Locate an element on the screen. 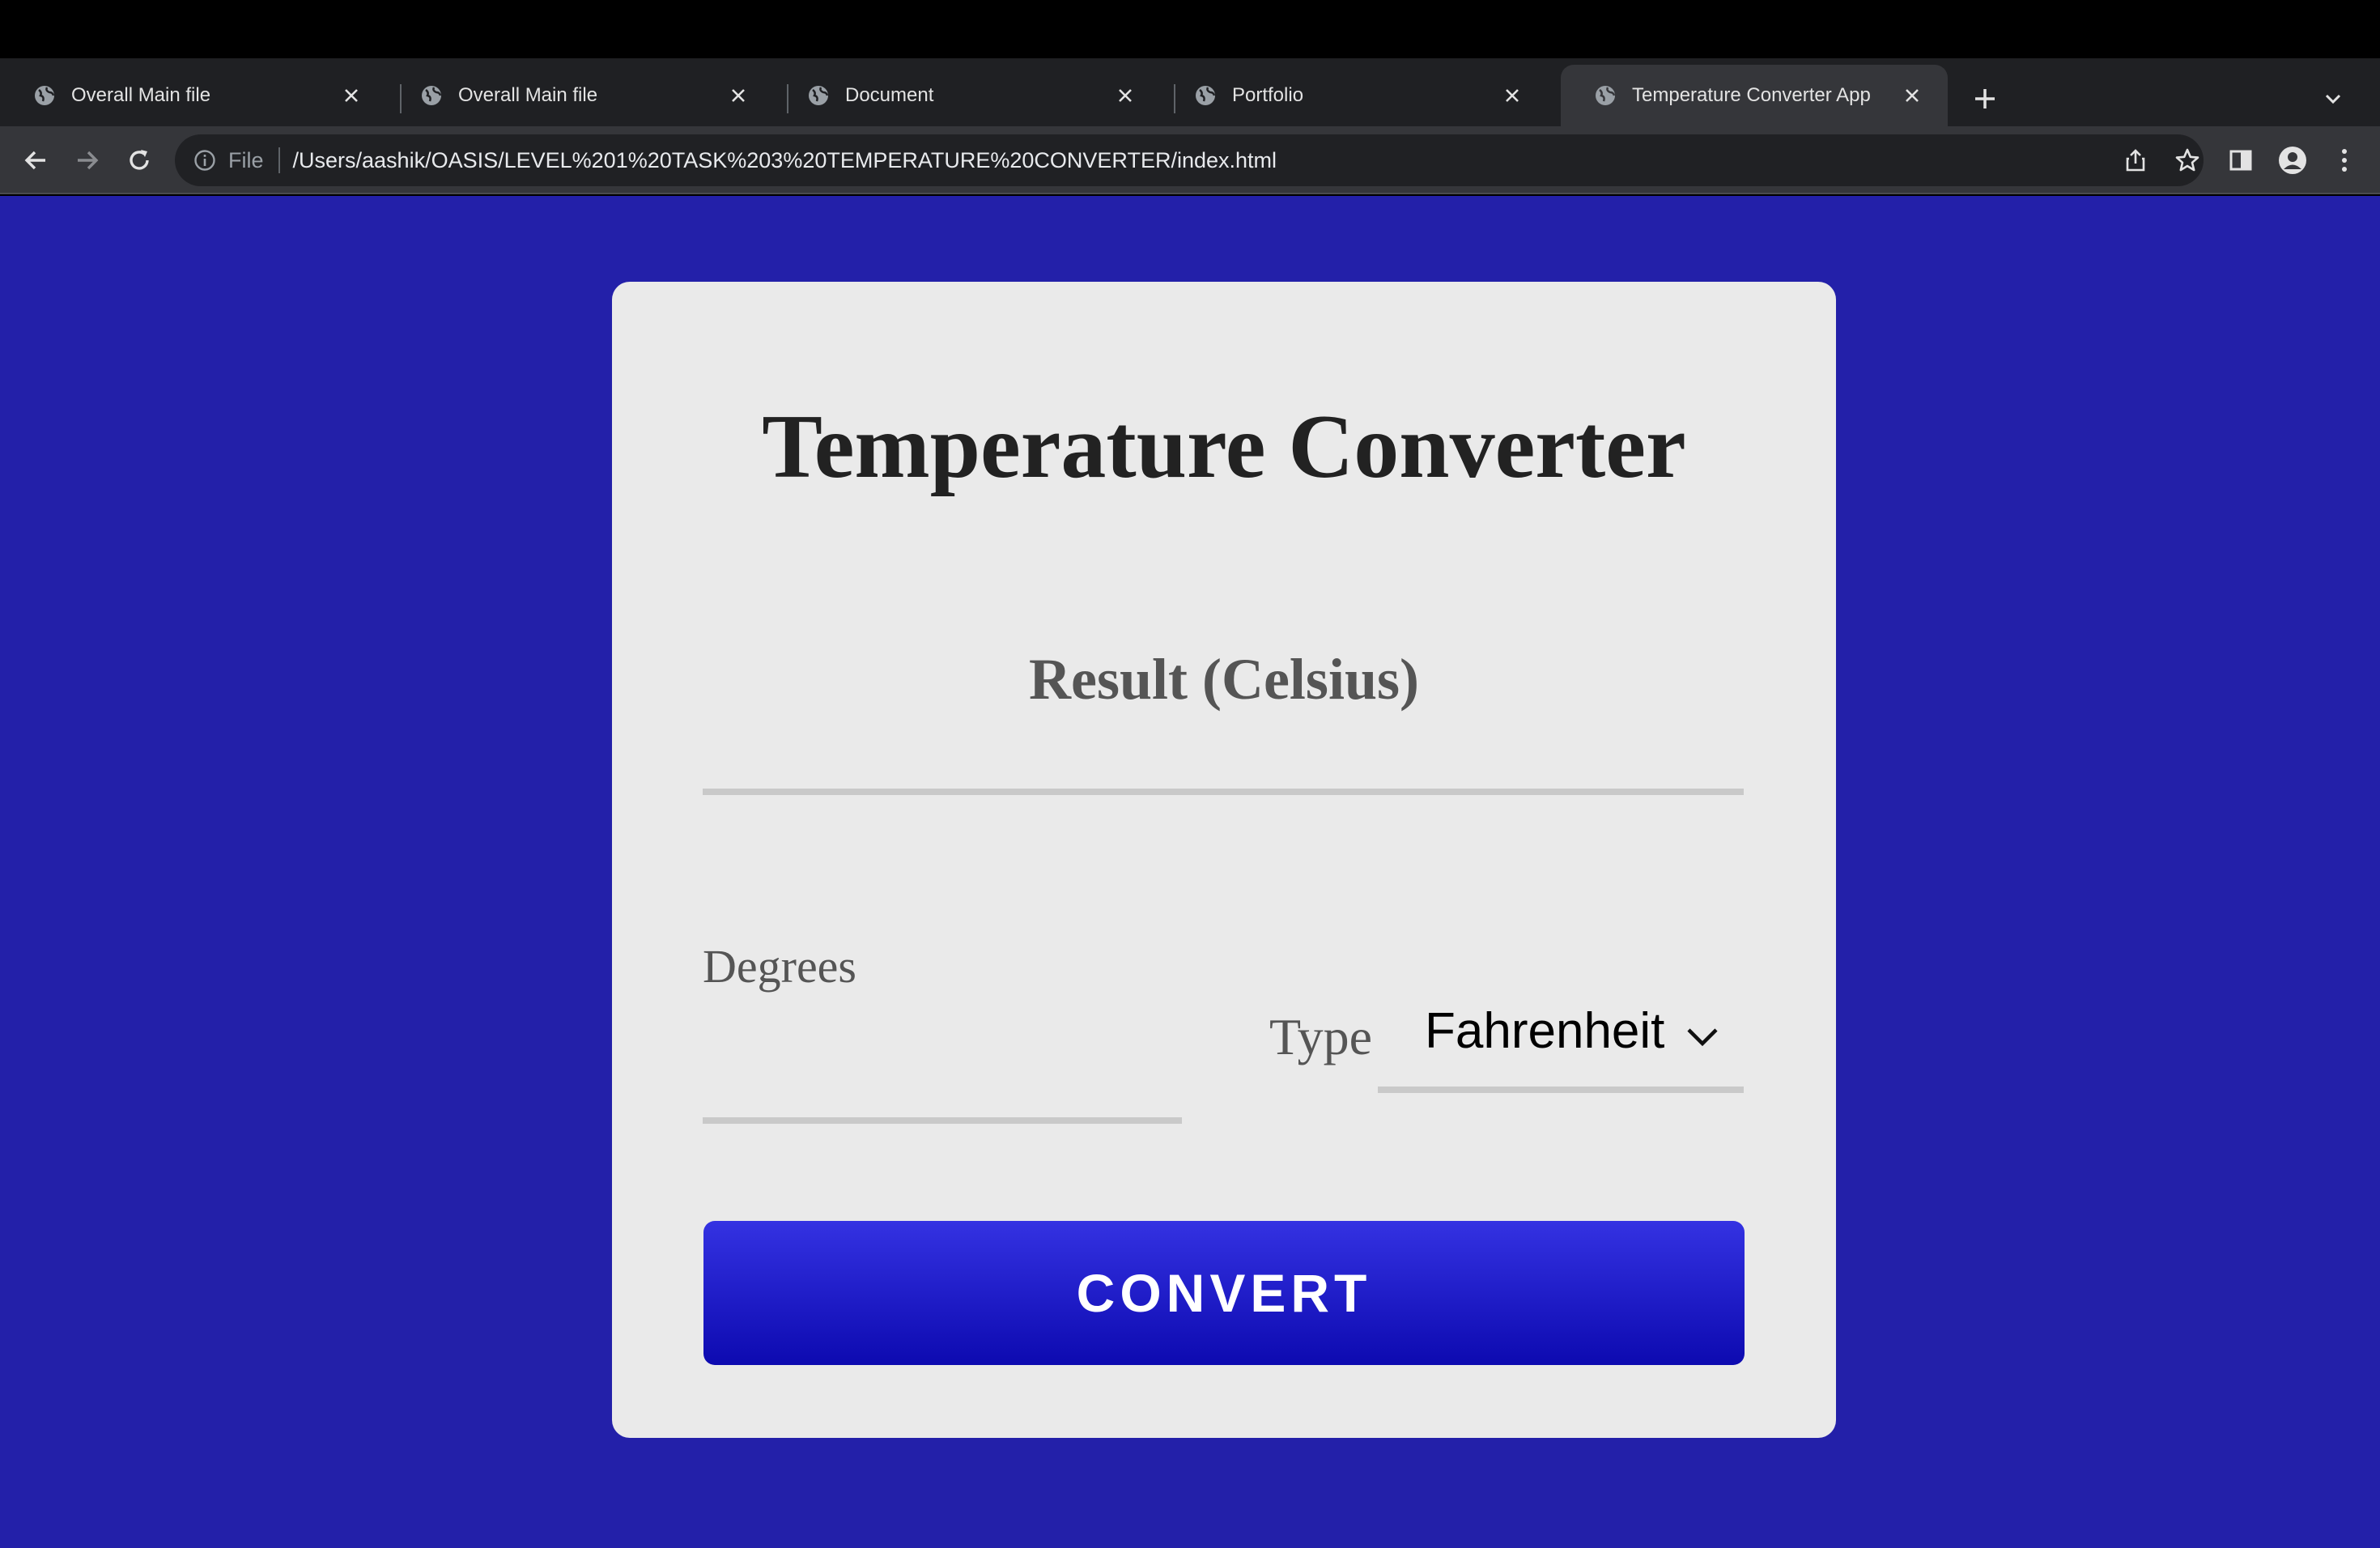 The width and height of the screenshot is (2380, 1548). reload-icon is located at coordinates (140, 160).